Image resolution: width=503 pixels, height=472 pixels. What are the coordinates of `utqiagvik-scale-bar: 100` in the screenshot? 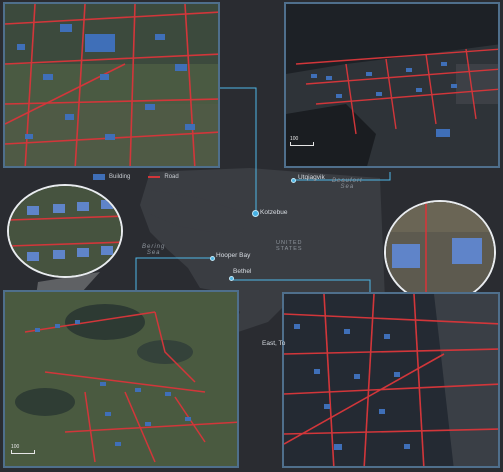 It's located at (302, 141).